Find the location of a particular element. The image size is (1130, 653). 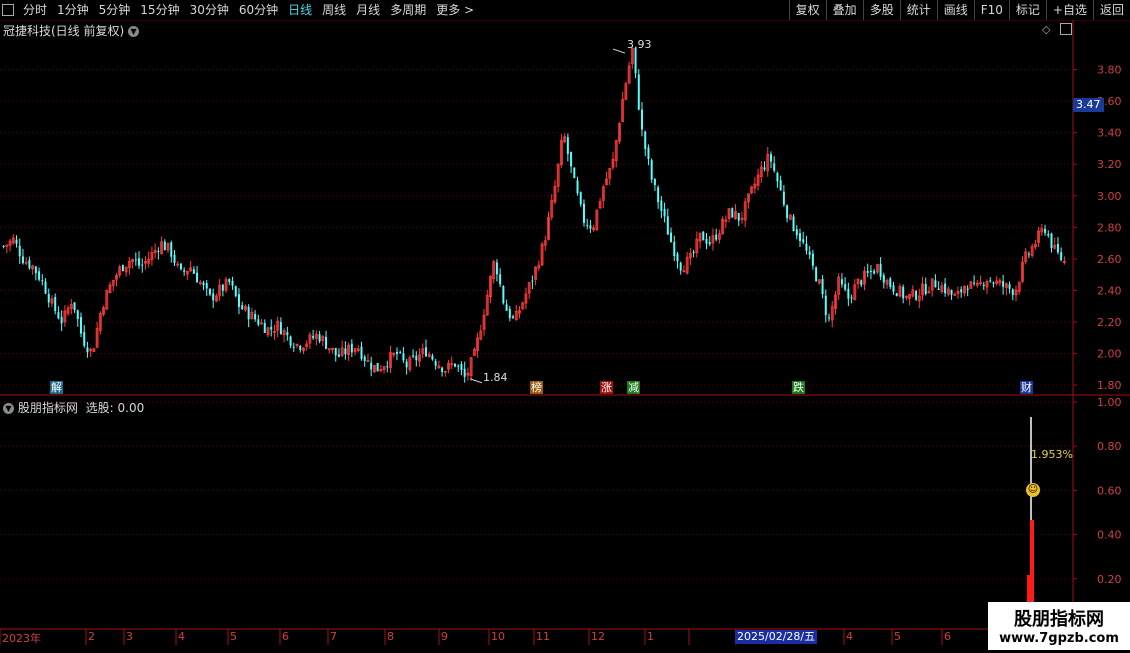

action-button-4: 画线 is located at coordinates (955, 10).